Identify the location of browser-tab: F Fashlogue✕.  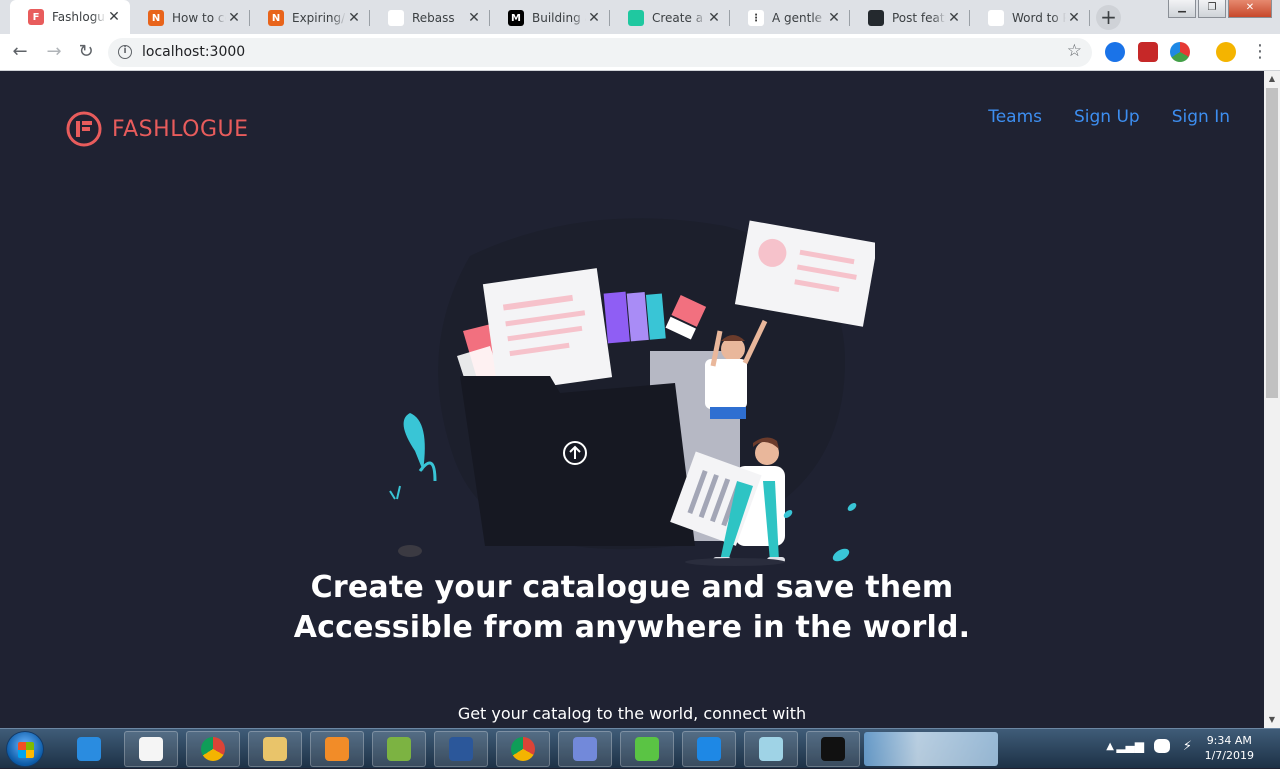
(70, 17).